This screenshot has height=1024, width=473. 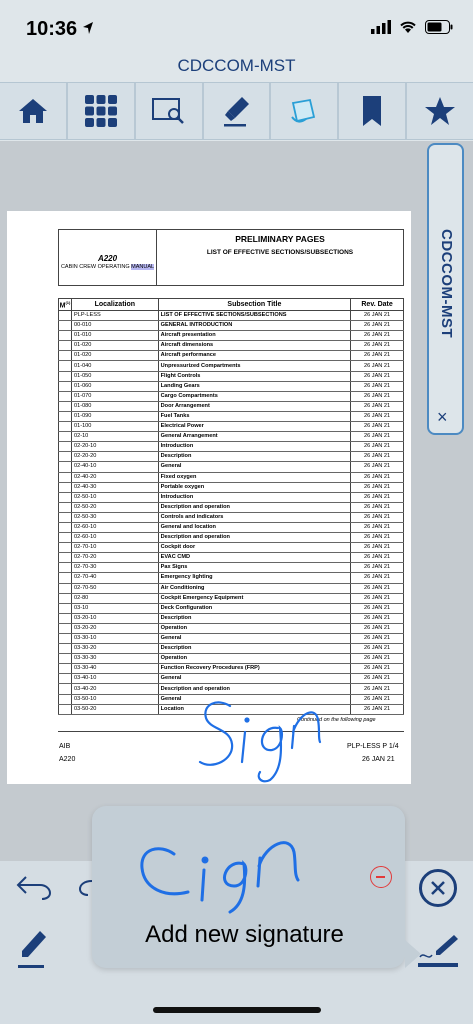 I want to click on row-subsection: Cockpit Emergency Equipment, so click(x=254, y=598).